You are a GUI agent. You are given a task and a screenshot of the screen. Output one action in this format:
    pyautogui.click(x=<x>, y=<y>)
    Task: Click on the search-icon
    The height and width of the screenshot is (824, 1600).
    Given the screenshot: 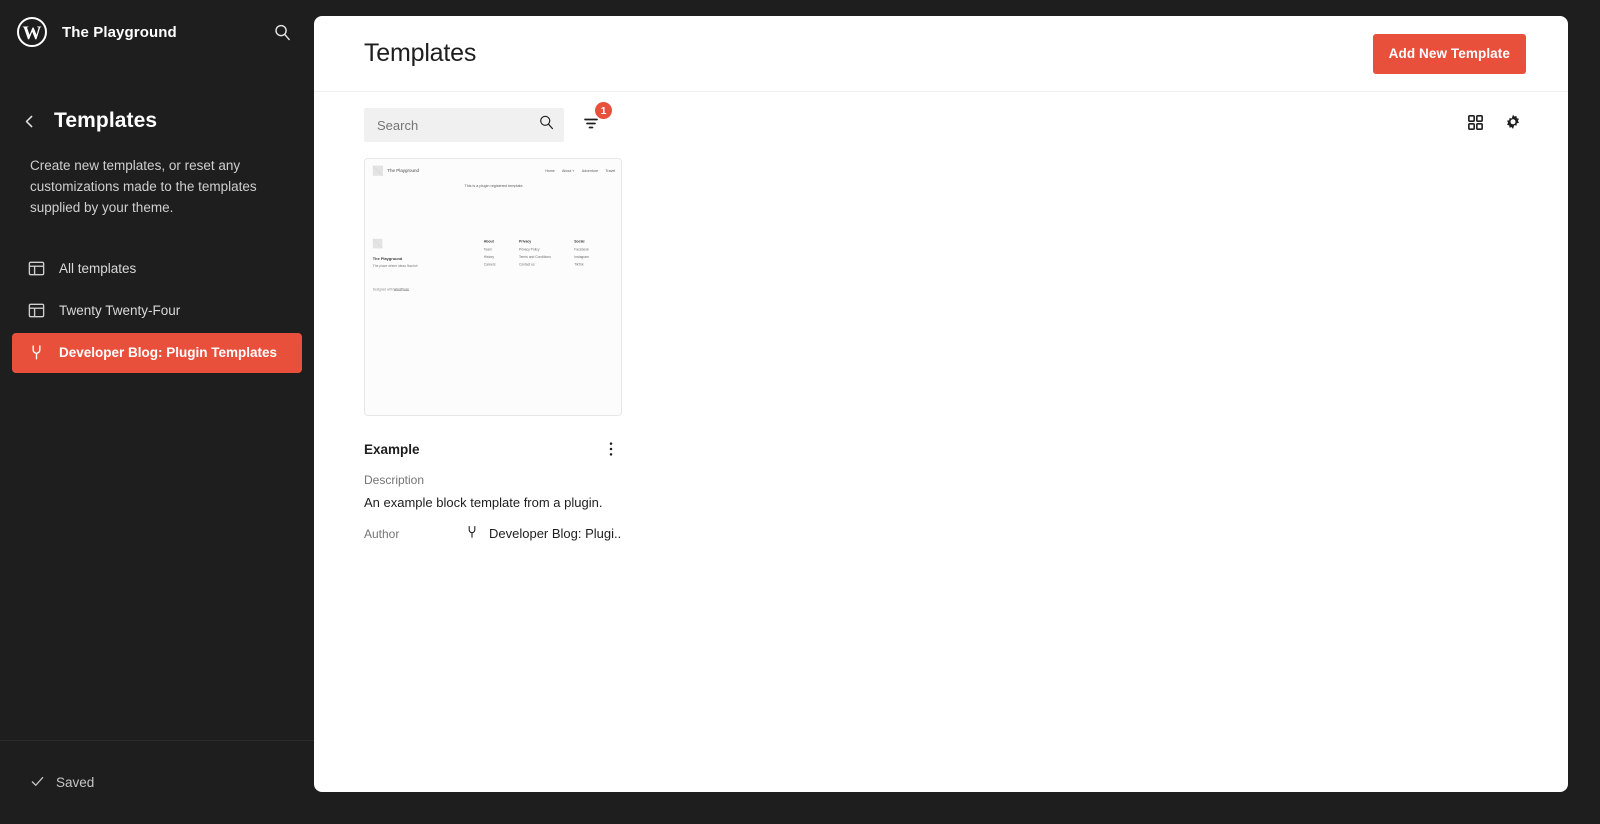 What is the action you would take?
    pyautogui.click(x=282, y=32)
    